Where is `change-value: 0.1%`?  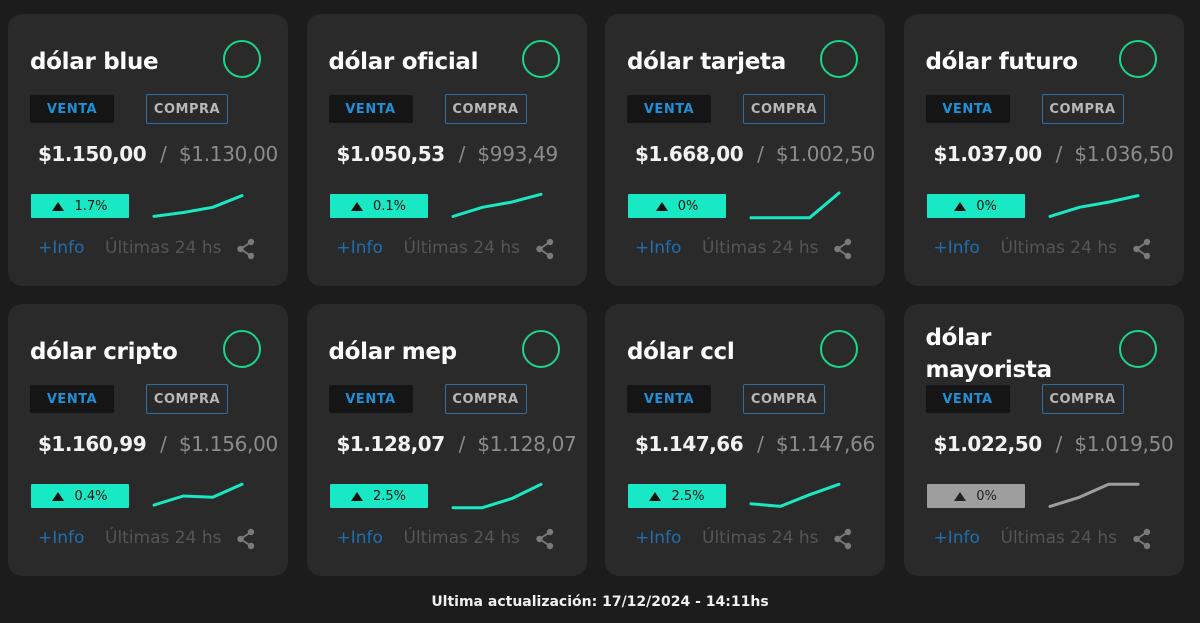
change-value: 0.1% is located at coordinates (389, 206).